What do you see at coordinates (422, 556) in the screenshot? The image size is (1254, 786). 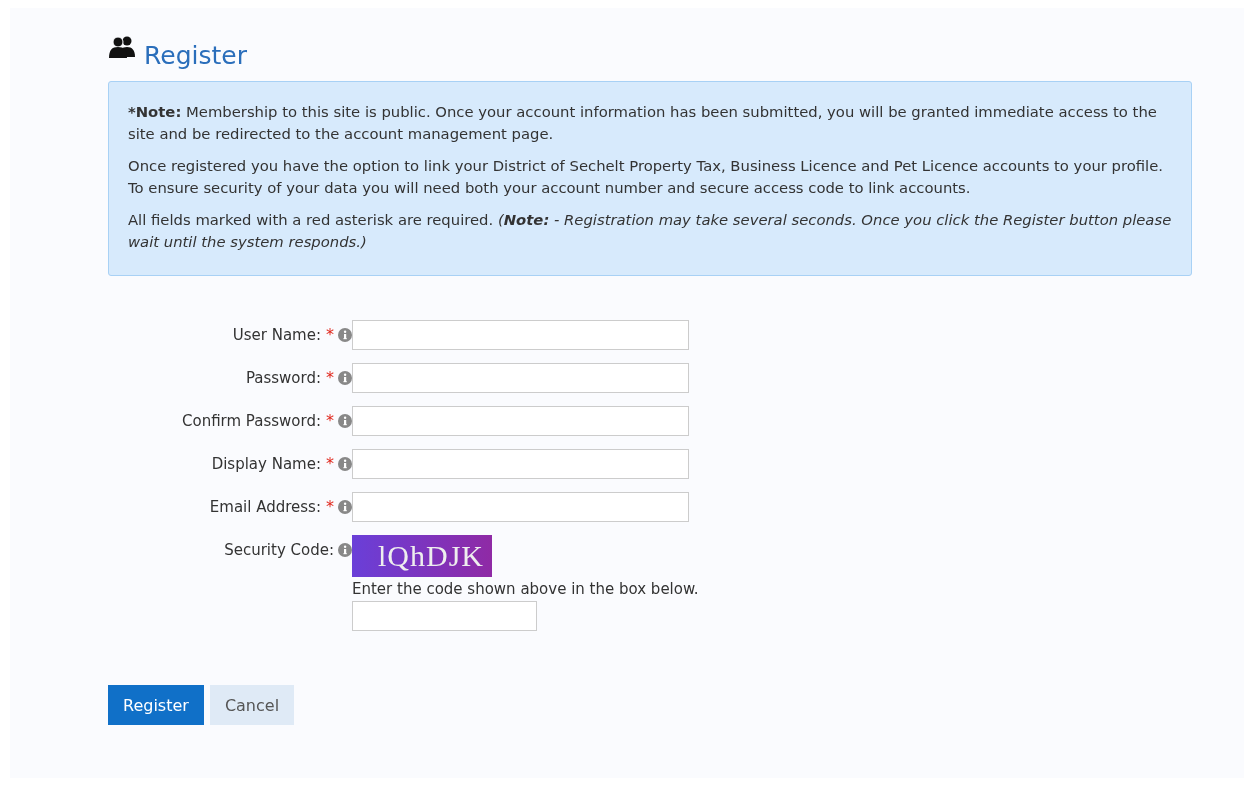 I see `captcha-image: lQhDJK` at bounding box center [422, 556].